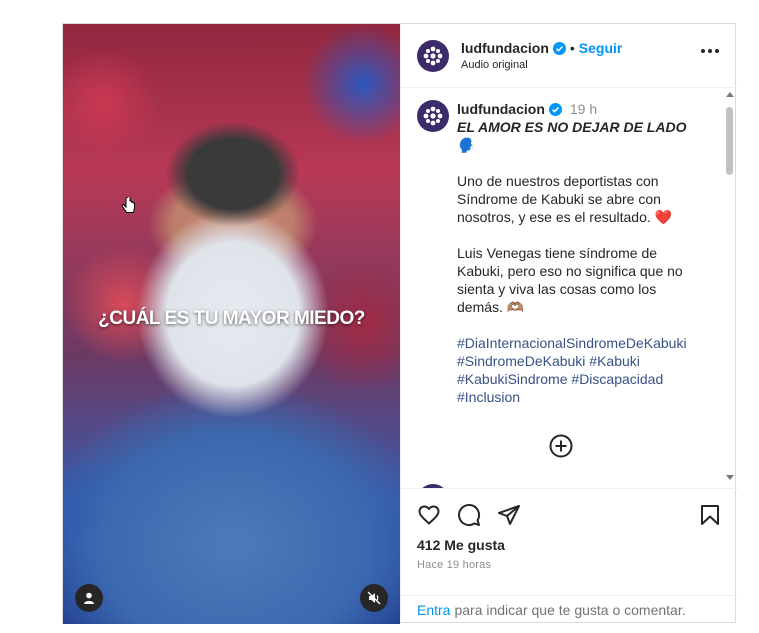 This screenshot has height=633, width=759. I want to click on hashtag-link: #DiaInternacionalSindromeDeKabuki, so click(572, 343).